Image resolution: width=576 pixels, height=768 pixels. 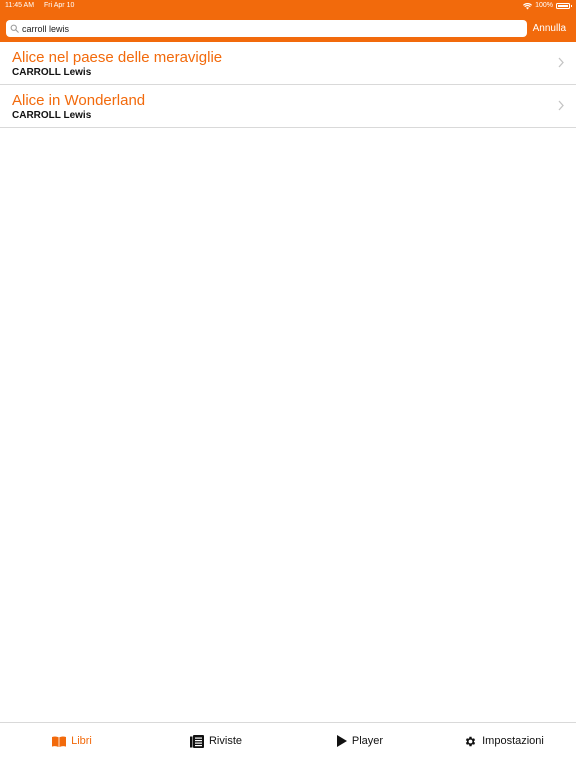 I want to click on tab-label: Player, so click(x=367, y=741).